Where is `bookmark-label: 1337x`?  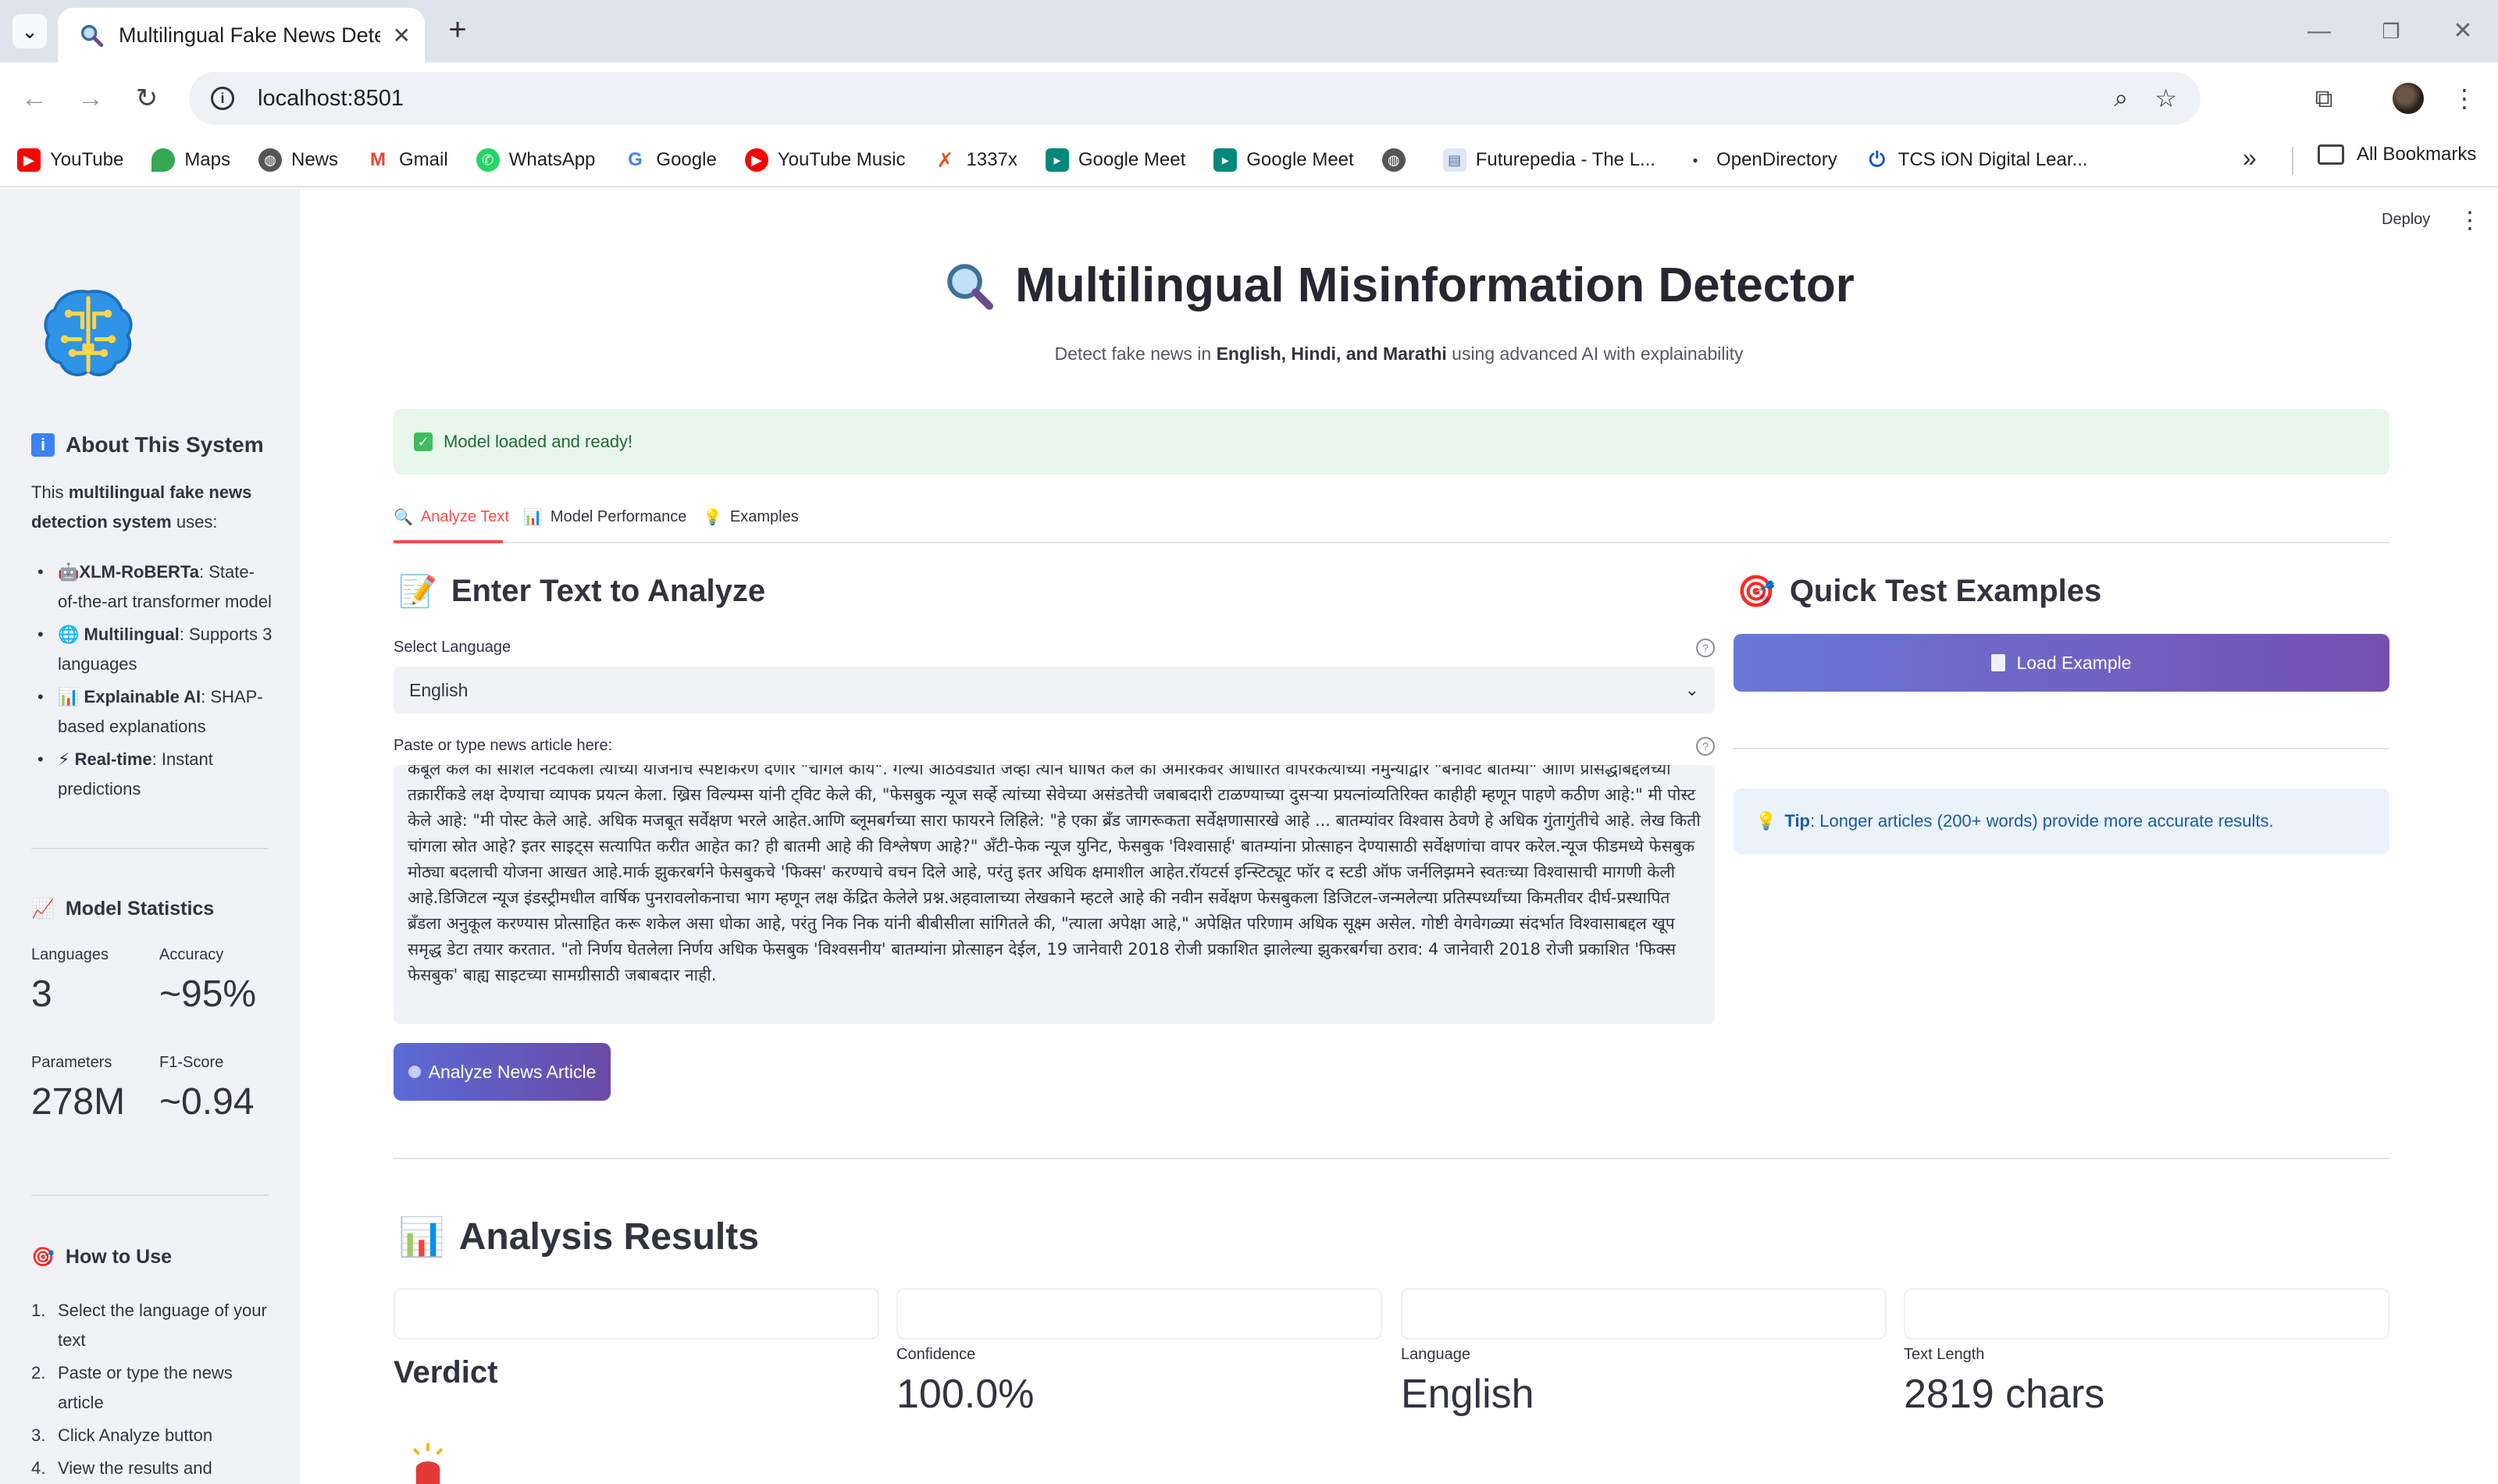
bookmark-label: 1337x is located at coordinates (992, 159).